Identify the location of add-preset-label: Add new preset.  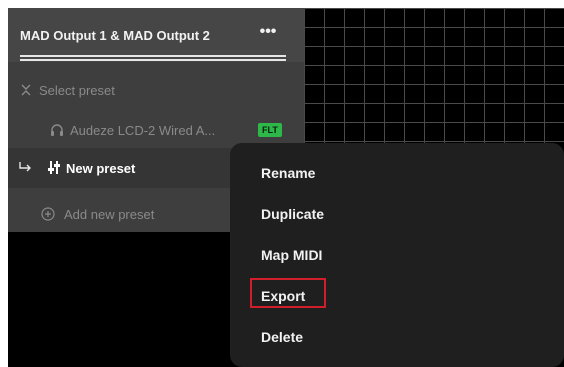
(109, 214).